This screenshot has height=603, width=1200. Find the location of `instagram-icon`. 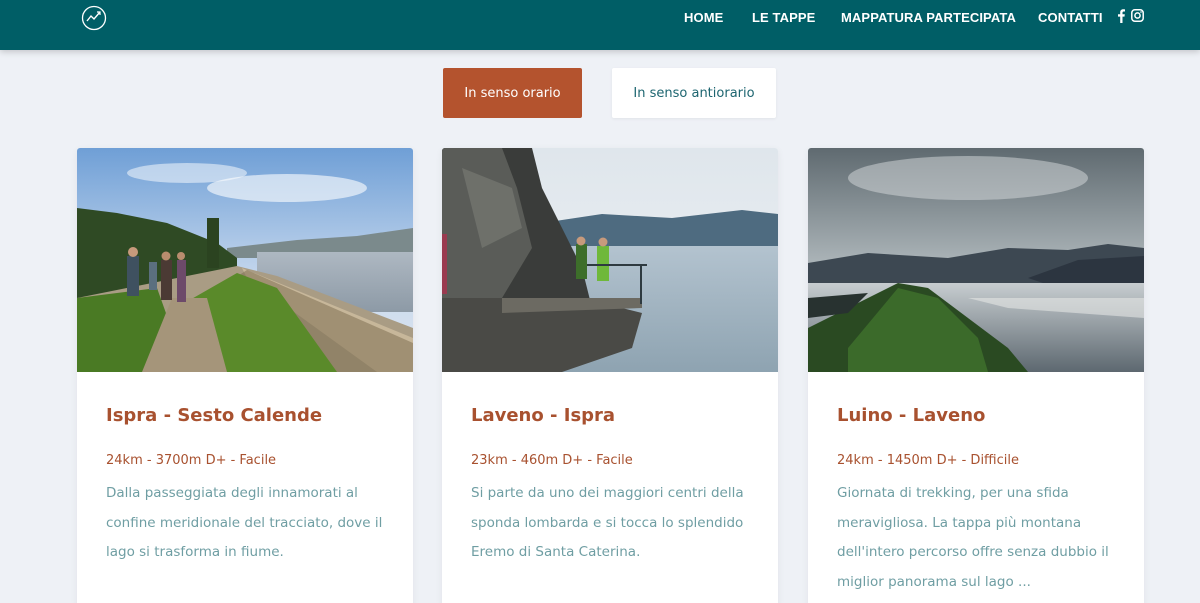

instagram-icon is located at coordinates (1137, 15).